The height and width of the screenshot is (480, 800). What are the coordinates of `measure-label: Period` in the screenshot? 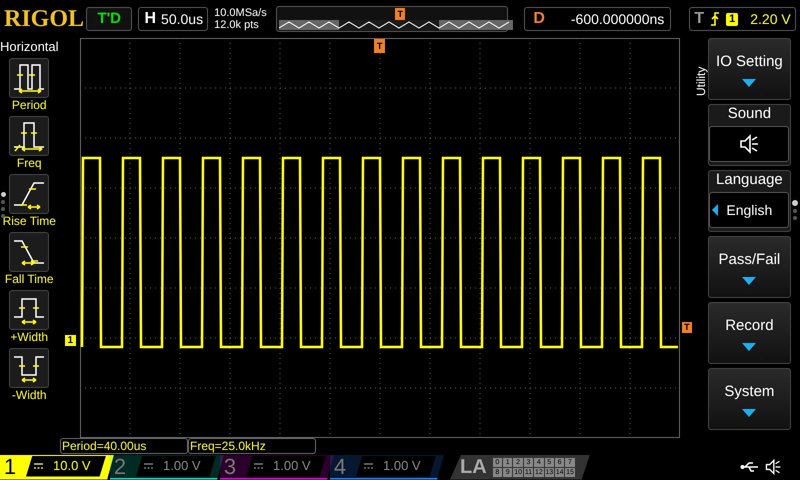 It's located at (29, 105).